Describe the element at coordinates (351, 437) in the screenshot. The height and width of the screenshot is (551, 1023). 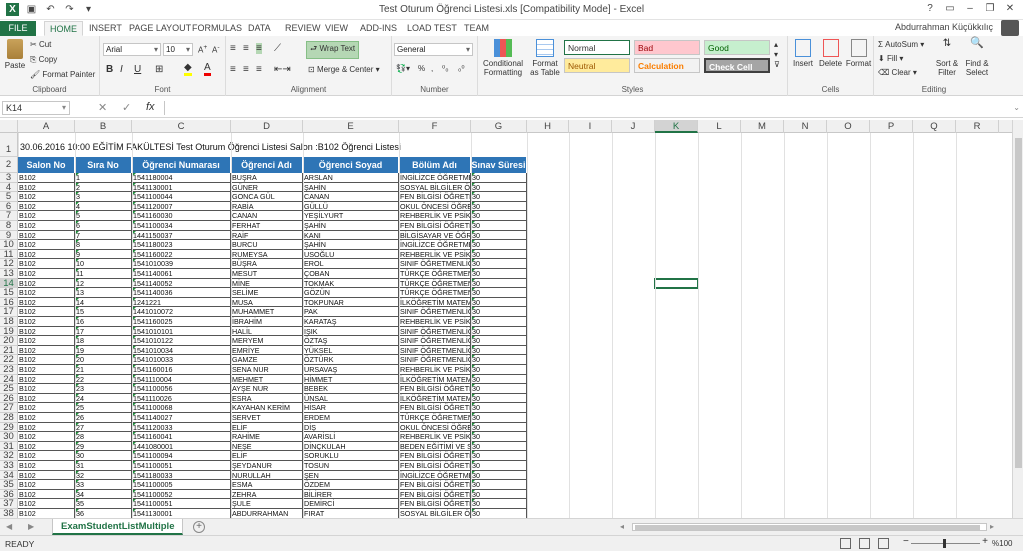
I see `table-cell: AVARİSLİ` at that location.